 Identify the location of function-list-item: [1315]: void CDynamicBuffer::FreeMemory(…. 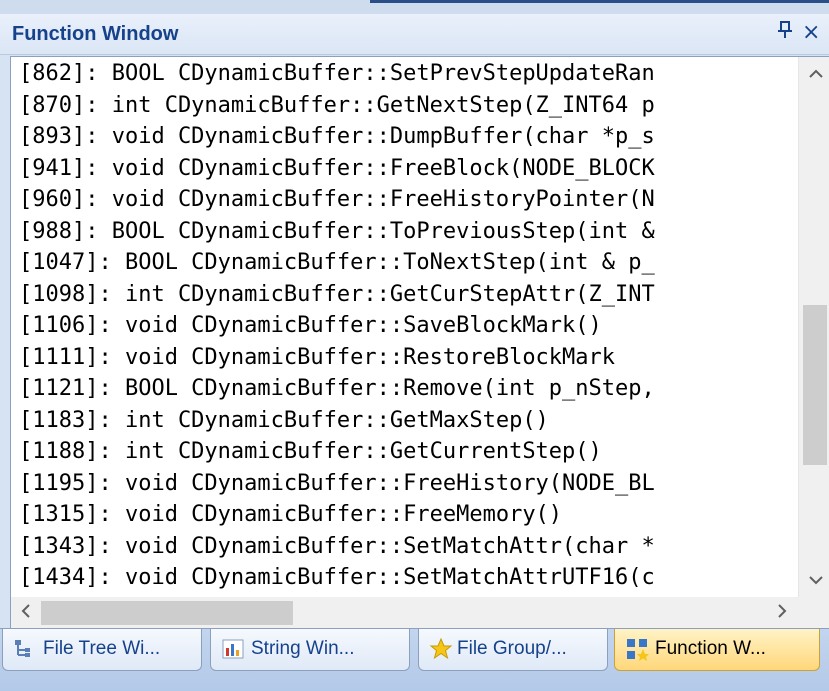
(290, 515).